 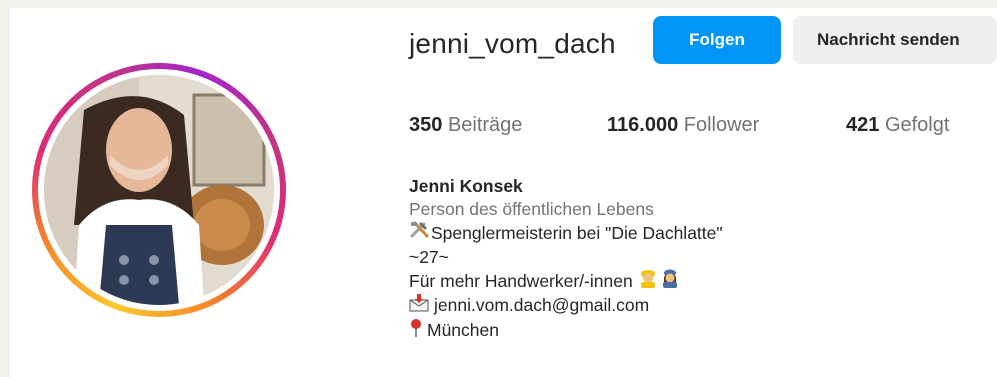 I want to click on profile-photo, so click(x=159, y=190).